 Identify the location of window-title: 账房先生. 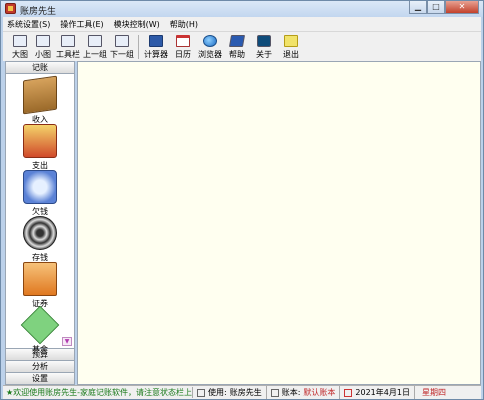
(38, 12).